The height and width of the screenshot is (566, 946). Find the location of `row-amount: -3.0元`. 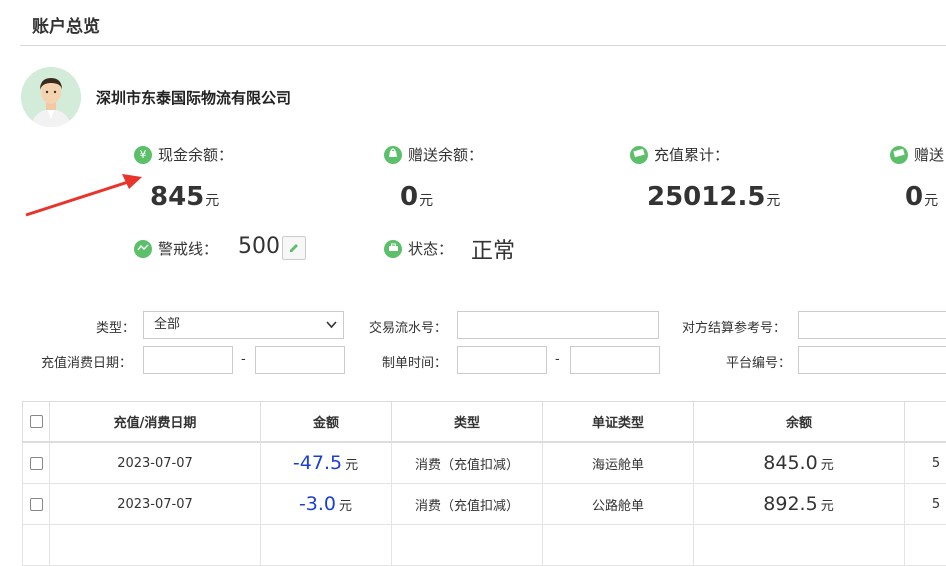

row-amount: -3.0元 is located at coordinates (326, 504).